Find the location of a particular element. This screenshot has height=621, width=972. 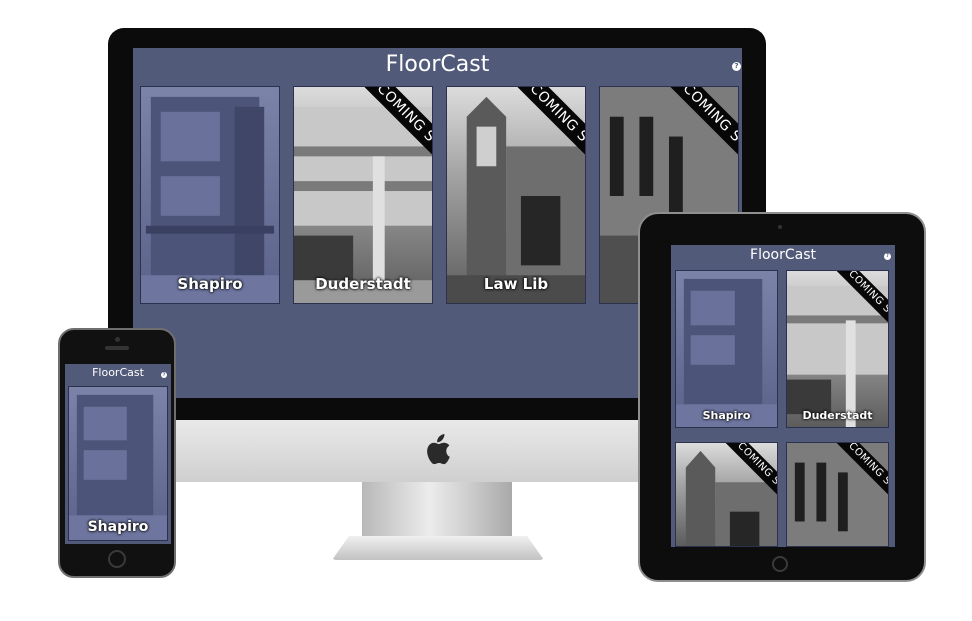

imac-stand-neck is located at coordinates (437, 511).